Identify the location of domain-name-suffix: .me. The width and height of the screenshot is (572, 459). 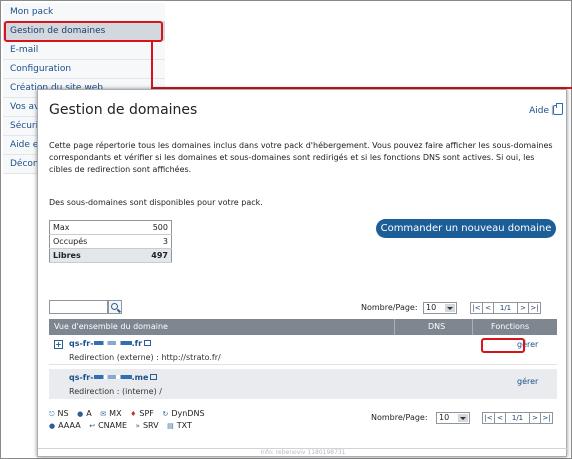
(140, 377).